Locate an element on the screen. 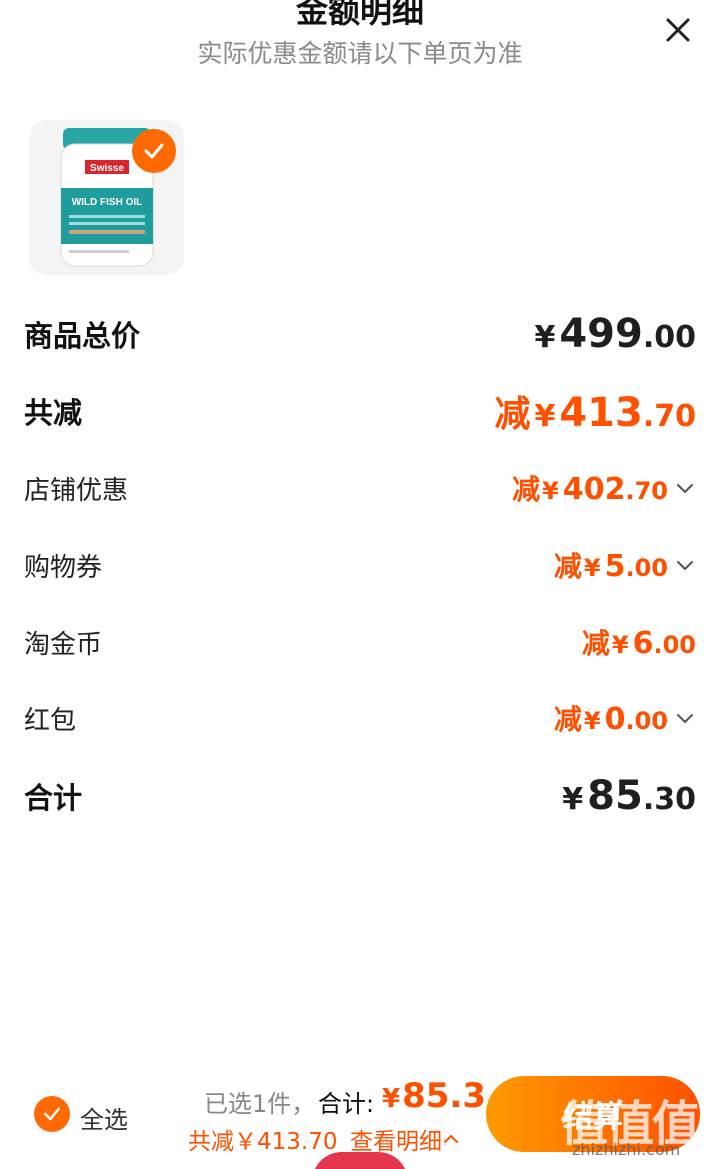 The image size is (720, 1169). selected-count: 已选1件， is located at coordinates (260, 1104).